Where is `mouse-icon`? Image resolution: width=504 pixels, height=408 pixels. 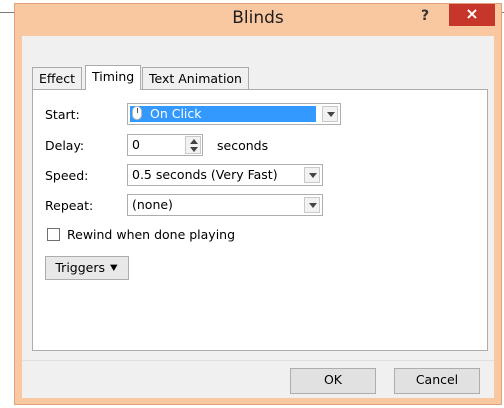
mouse-icon is located at coordinates (137, 113).